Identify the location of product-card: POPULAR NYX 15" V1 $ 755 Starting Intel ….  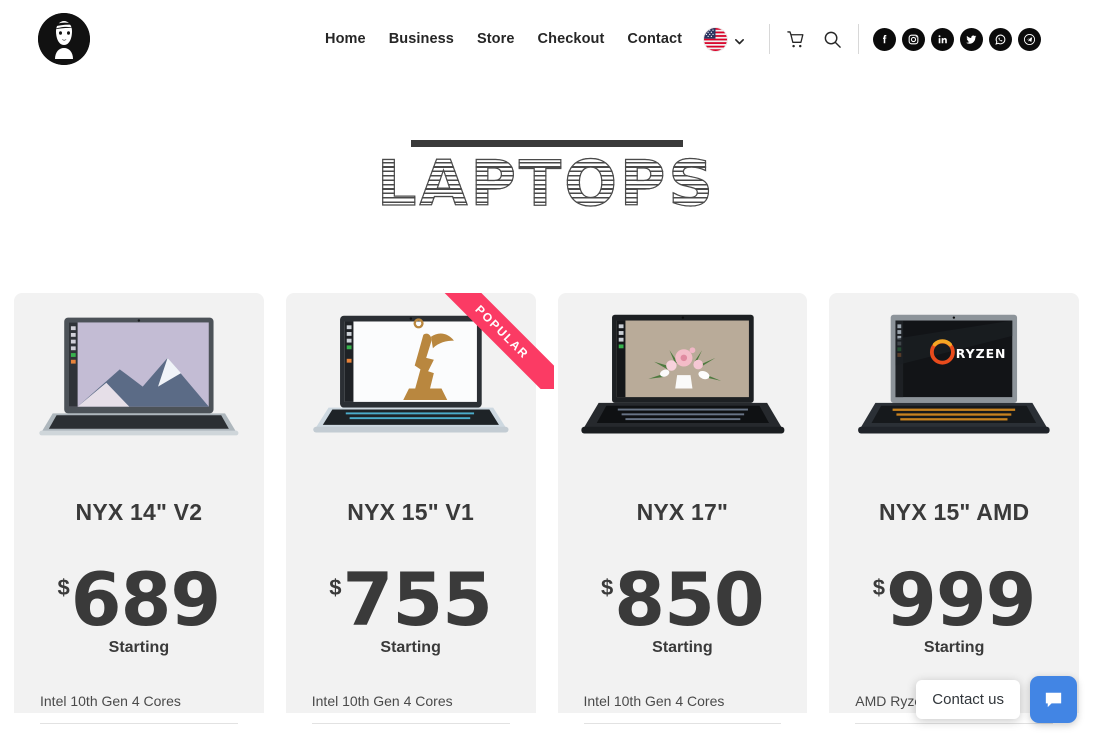
(419, 509).